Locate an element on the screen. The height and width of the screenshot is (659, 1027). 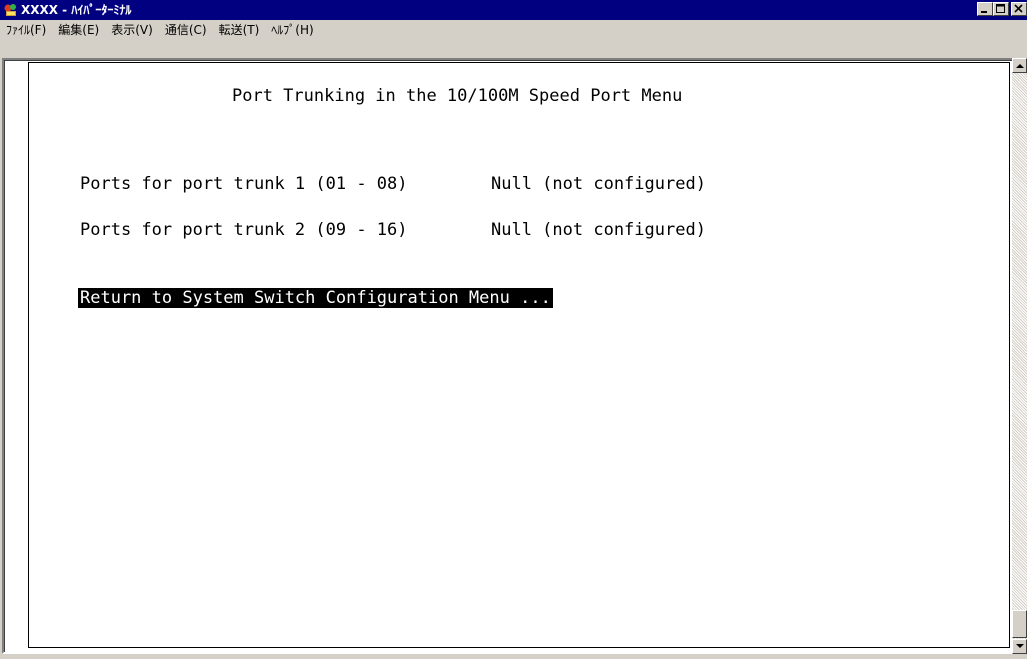
trunk-2-value: Null (not configured) is located at coordinates (598, 230).